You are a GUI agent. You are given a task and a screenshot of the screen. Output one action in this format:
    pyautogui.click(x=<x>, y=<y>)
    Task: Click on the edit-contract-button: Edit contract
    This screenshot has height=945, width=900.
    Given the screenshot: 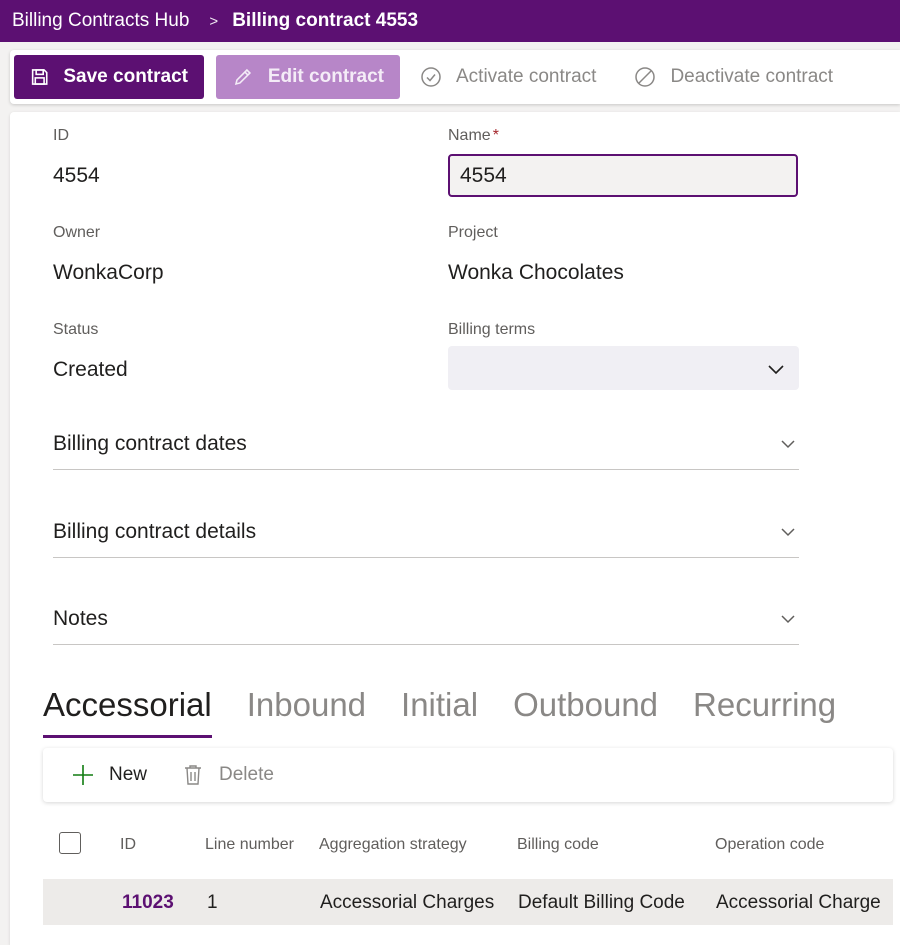 What is the action you would take?
    pyautogui.click(x=308, y=77)
    